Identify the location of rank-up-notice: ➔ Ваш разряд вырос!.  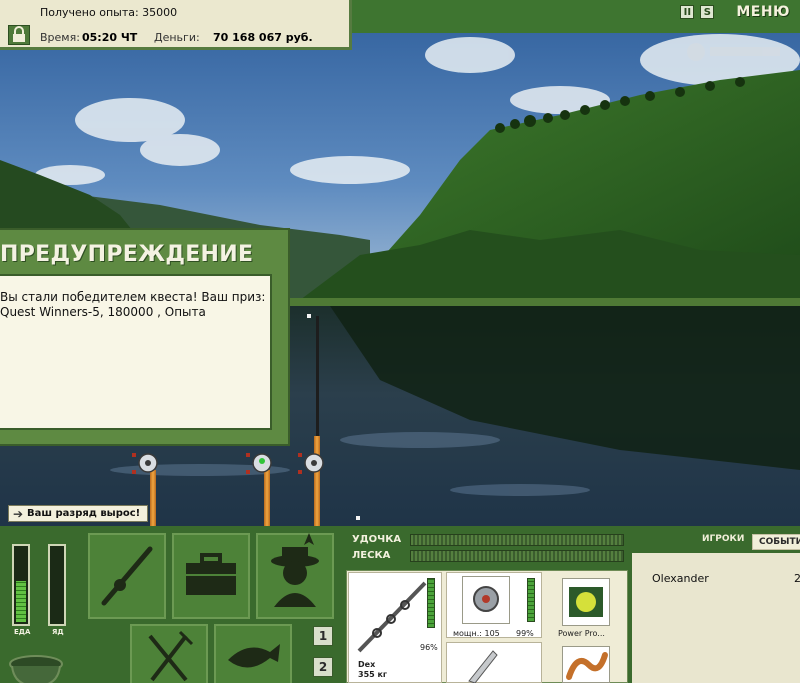
(78, 513).